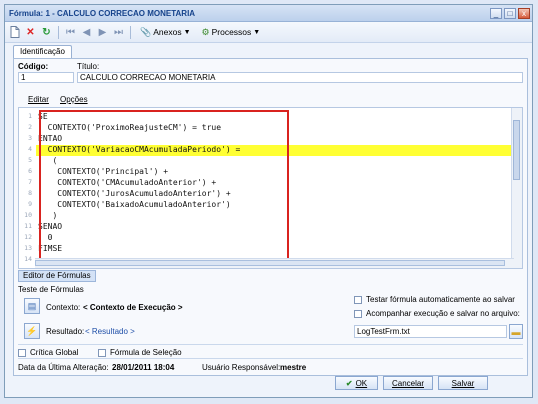 This screenshot has height=404, width=538. Describe the element at coordinates (30, 116) in the screenshot. I see `line-number: 1` at that location.